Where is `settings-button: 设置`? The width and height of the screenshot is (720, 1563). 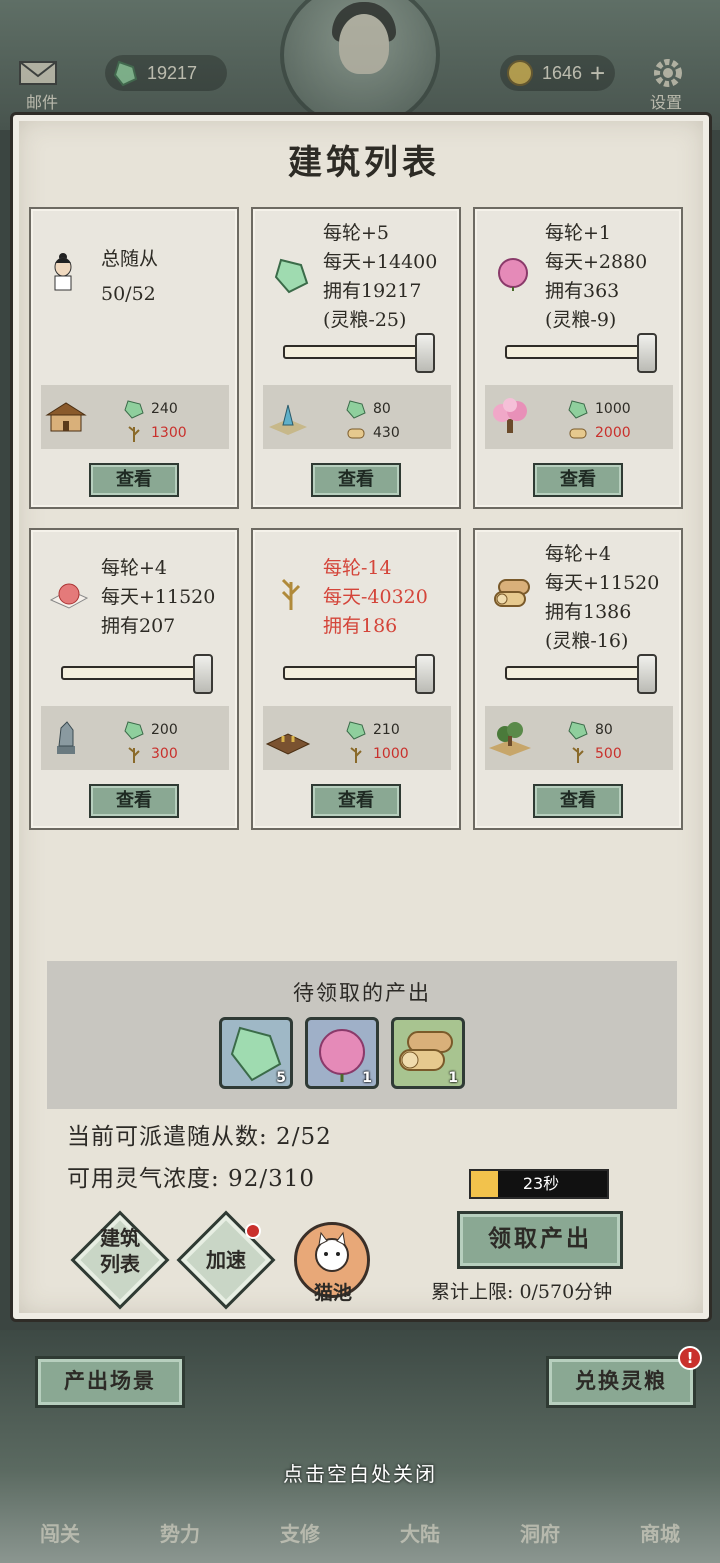 settings-button: 设置 is located at coordinates (668, 83).